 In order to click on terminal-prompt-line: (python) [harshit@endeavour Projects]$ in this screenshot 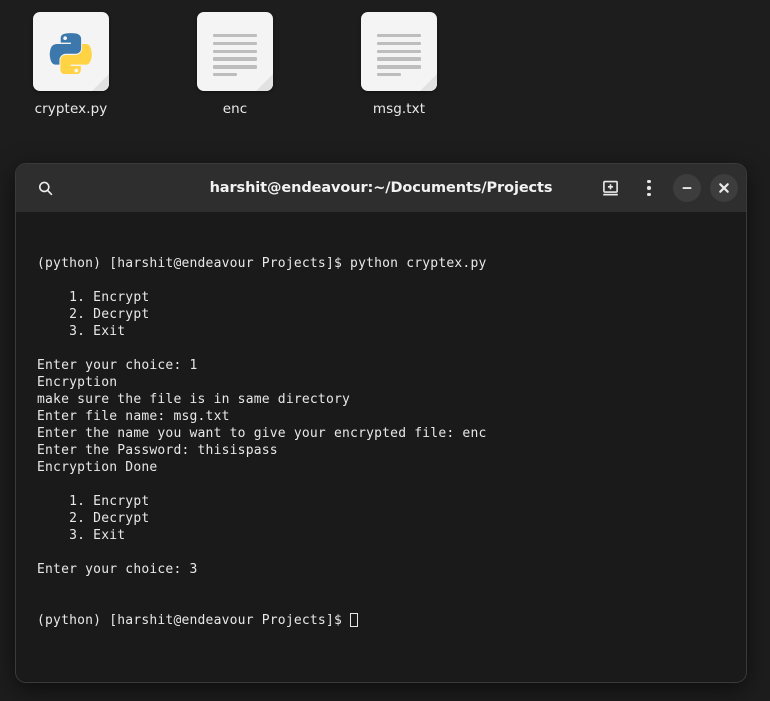, I will do `click(391, 620)`.